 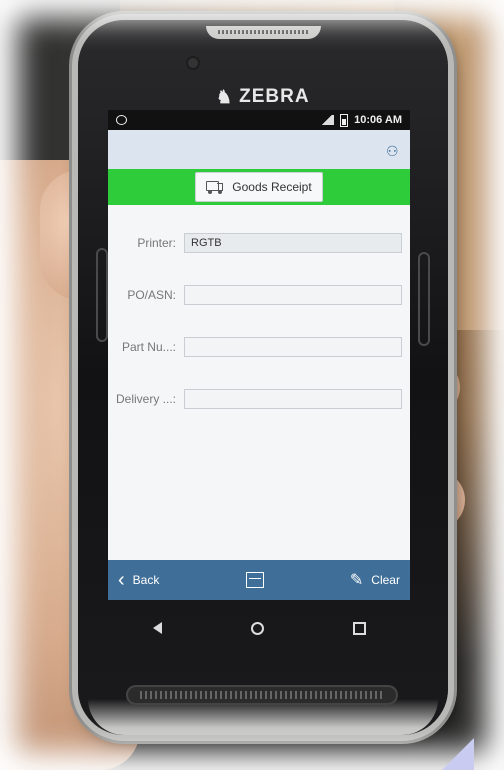 I want to click on part-number-row: Part Nu...:, so click(x=259, y=347).